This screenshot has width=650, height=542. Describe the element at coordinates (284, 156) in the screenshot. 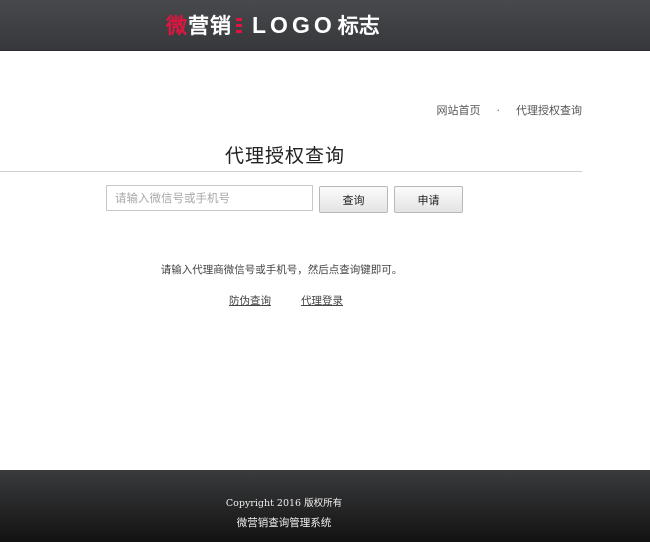

I see `page-title: 代理授权查询` at that location.